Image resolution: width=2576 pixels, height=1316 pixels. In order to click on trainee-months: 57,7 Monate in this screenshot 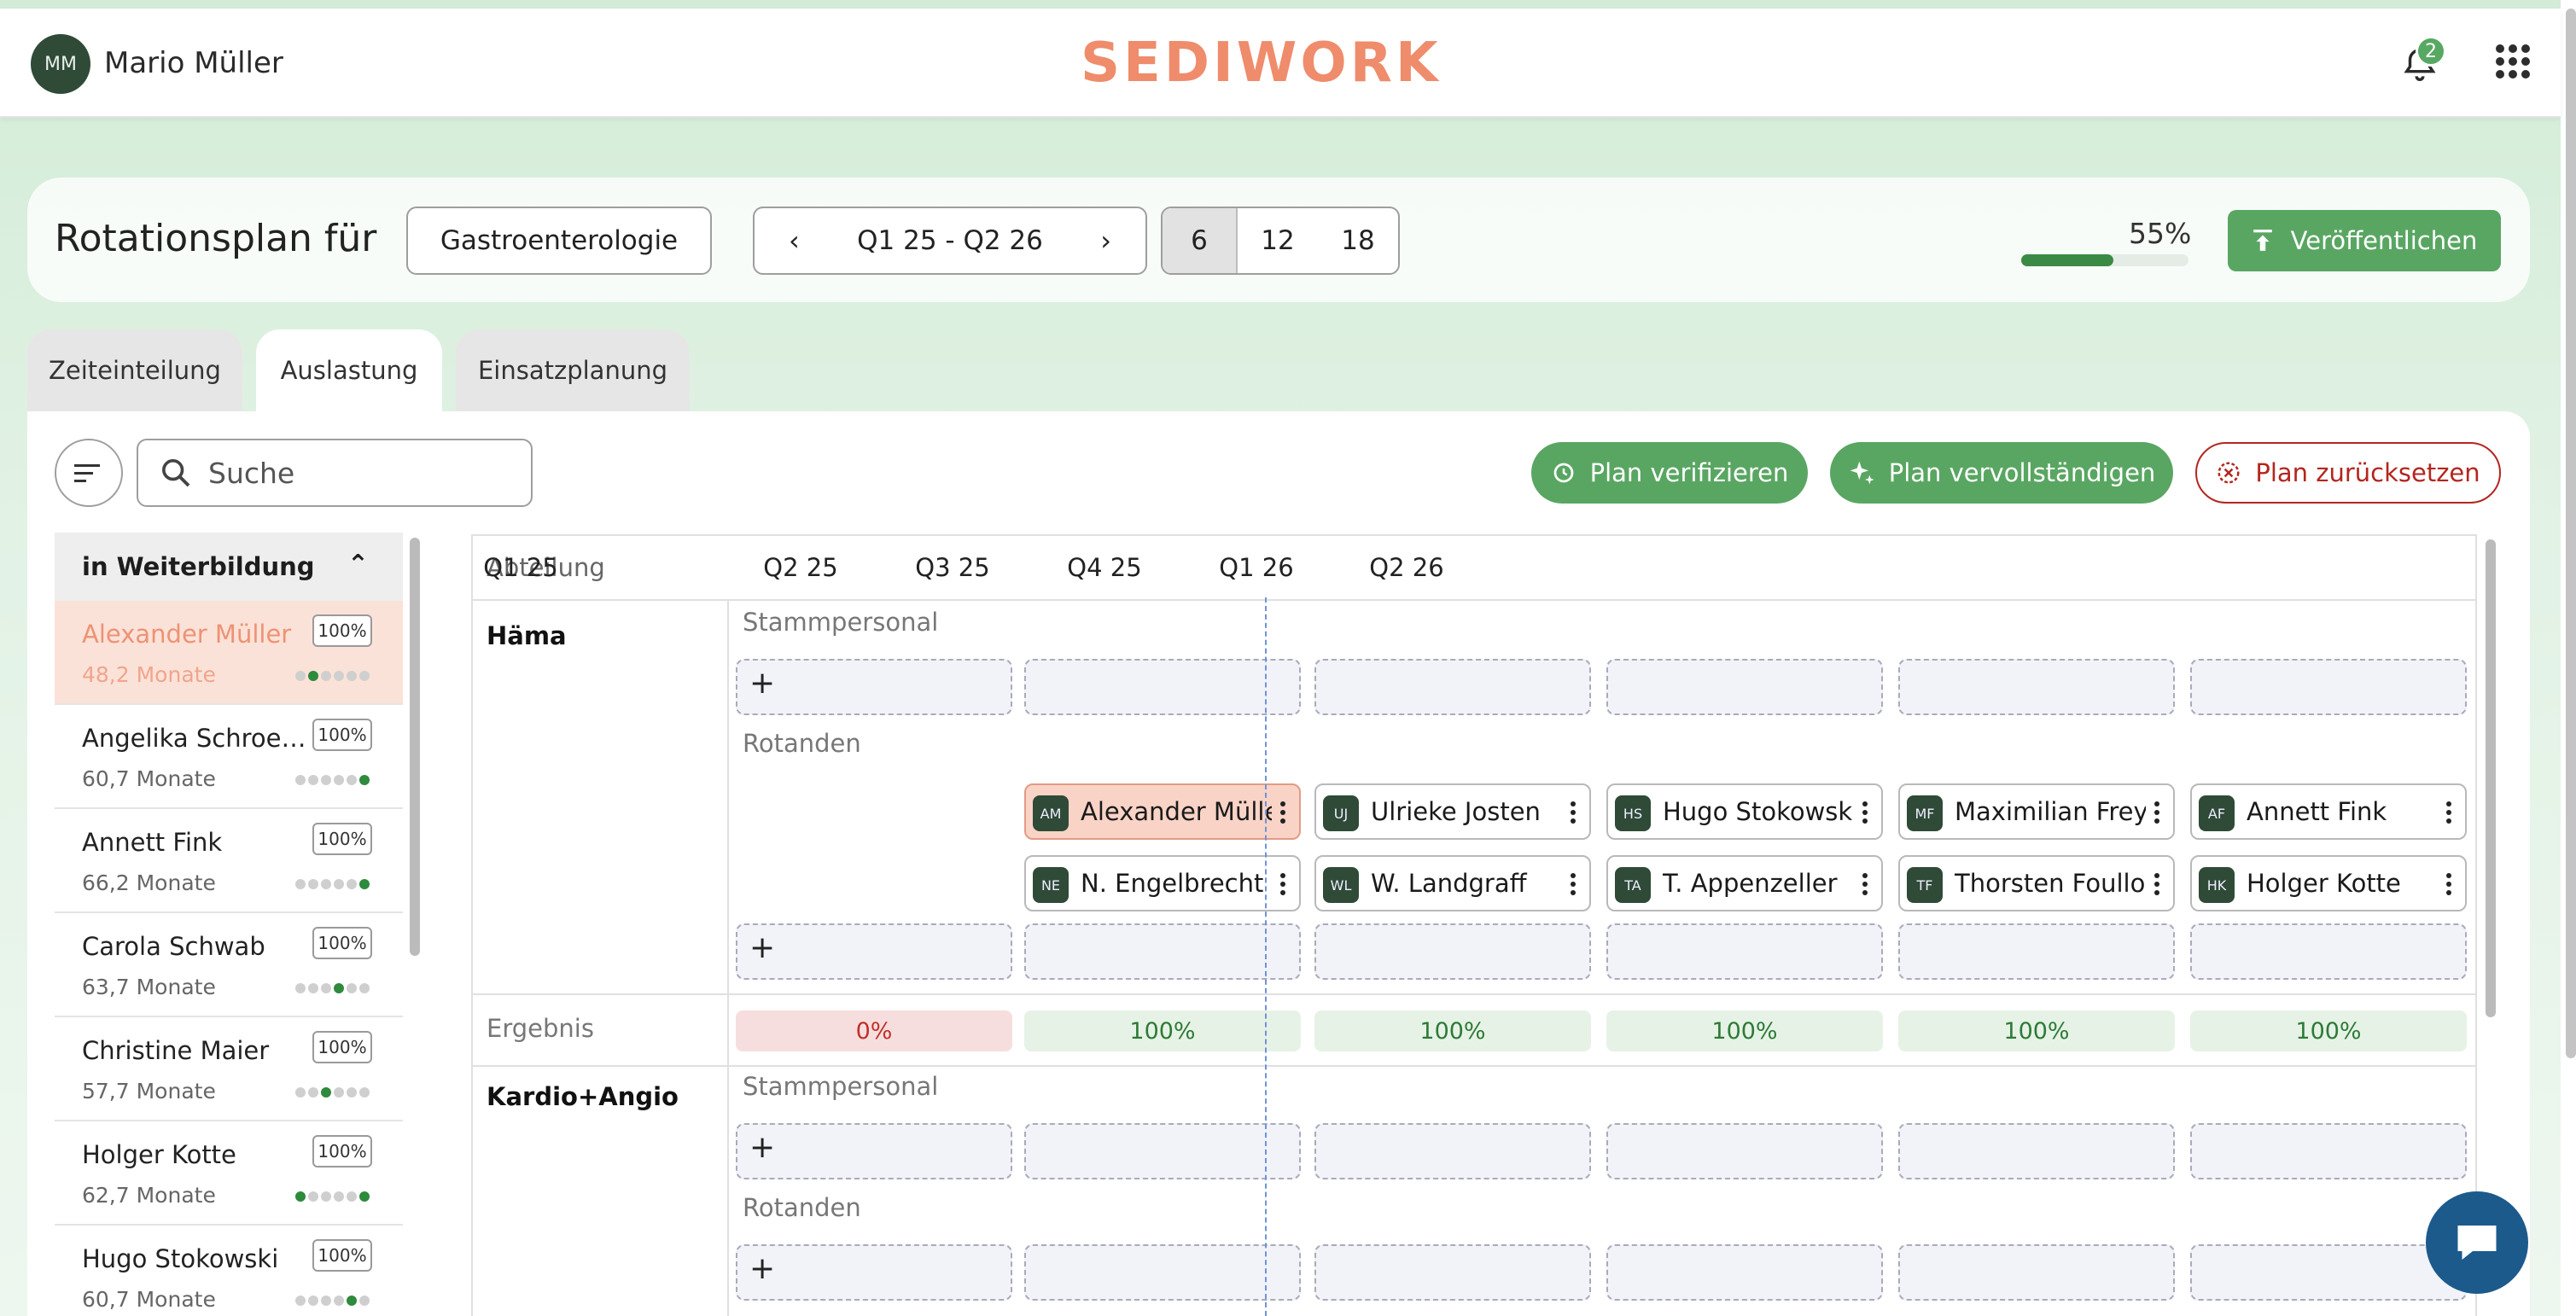, I will do `click(149, 1091)`.